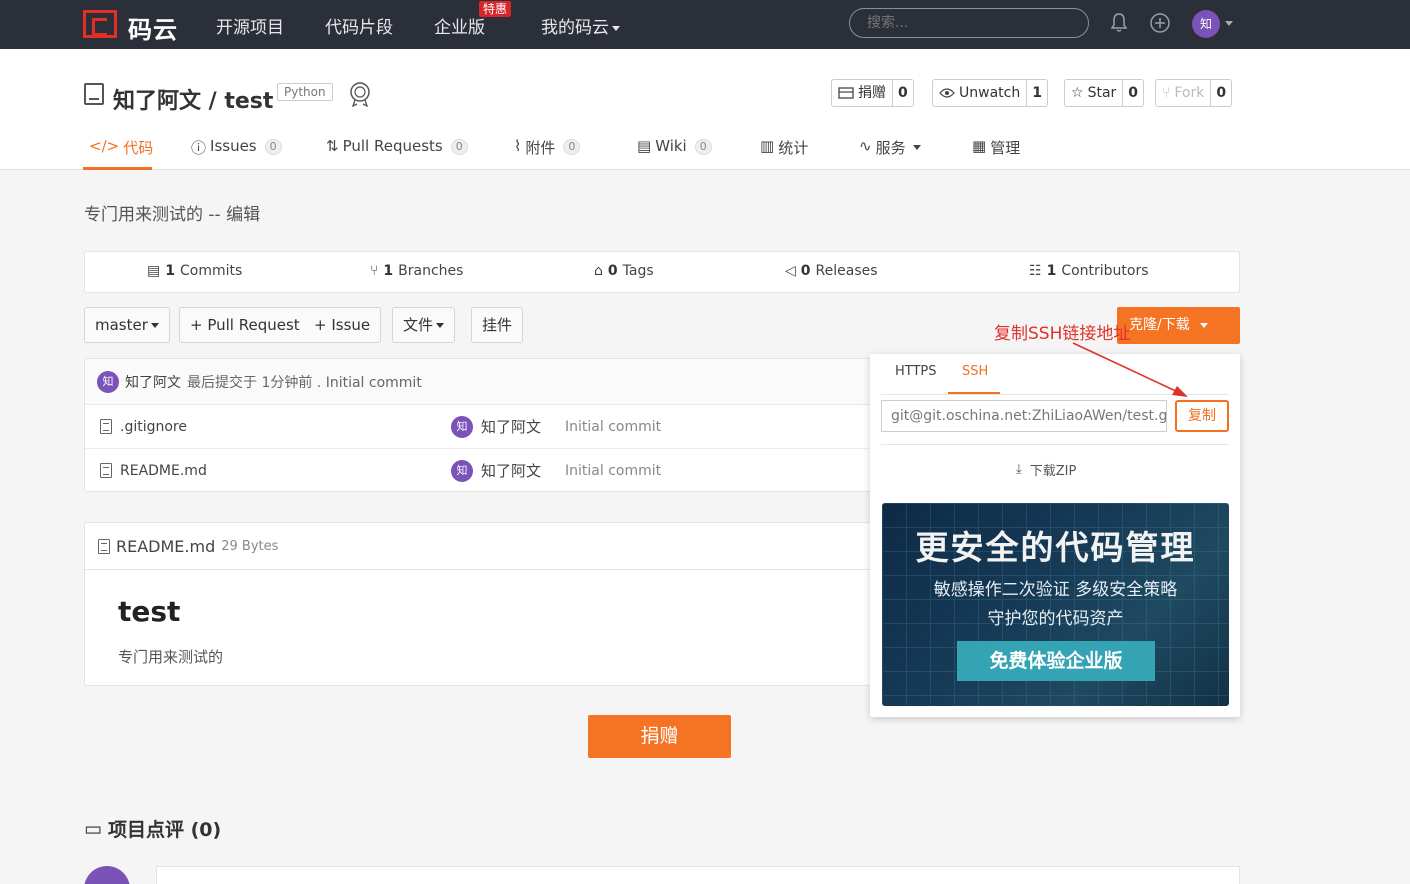 This screenshot has height=884, width=1410. I want to click on donate-action-label: 捐赠, so click(872, 93).